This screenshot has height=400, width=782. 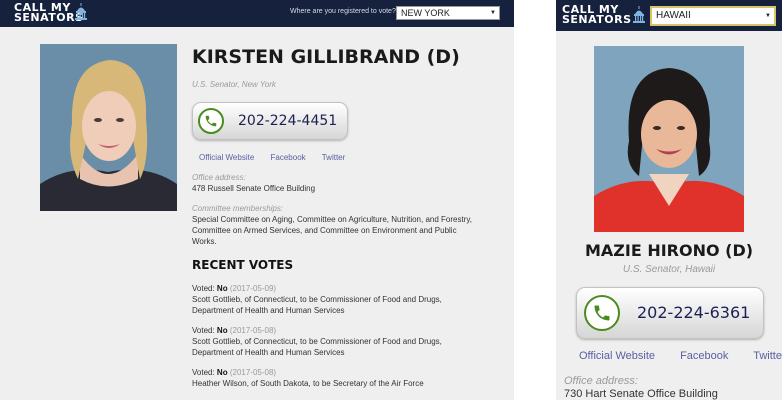 What do you see at coordinates (673, 15) in the screenshot?
I see `state-select-value: HAWAII` at bounding box center [673, 15].